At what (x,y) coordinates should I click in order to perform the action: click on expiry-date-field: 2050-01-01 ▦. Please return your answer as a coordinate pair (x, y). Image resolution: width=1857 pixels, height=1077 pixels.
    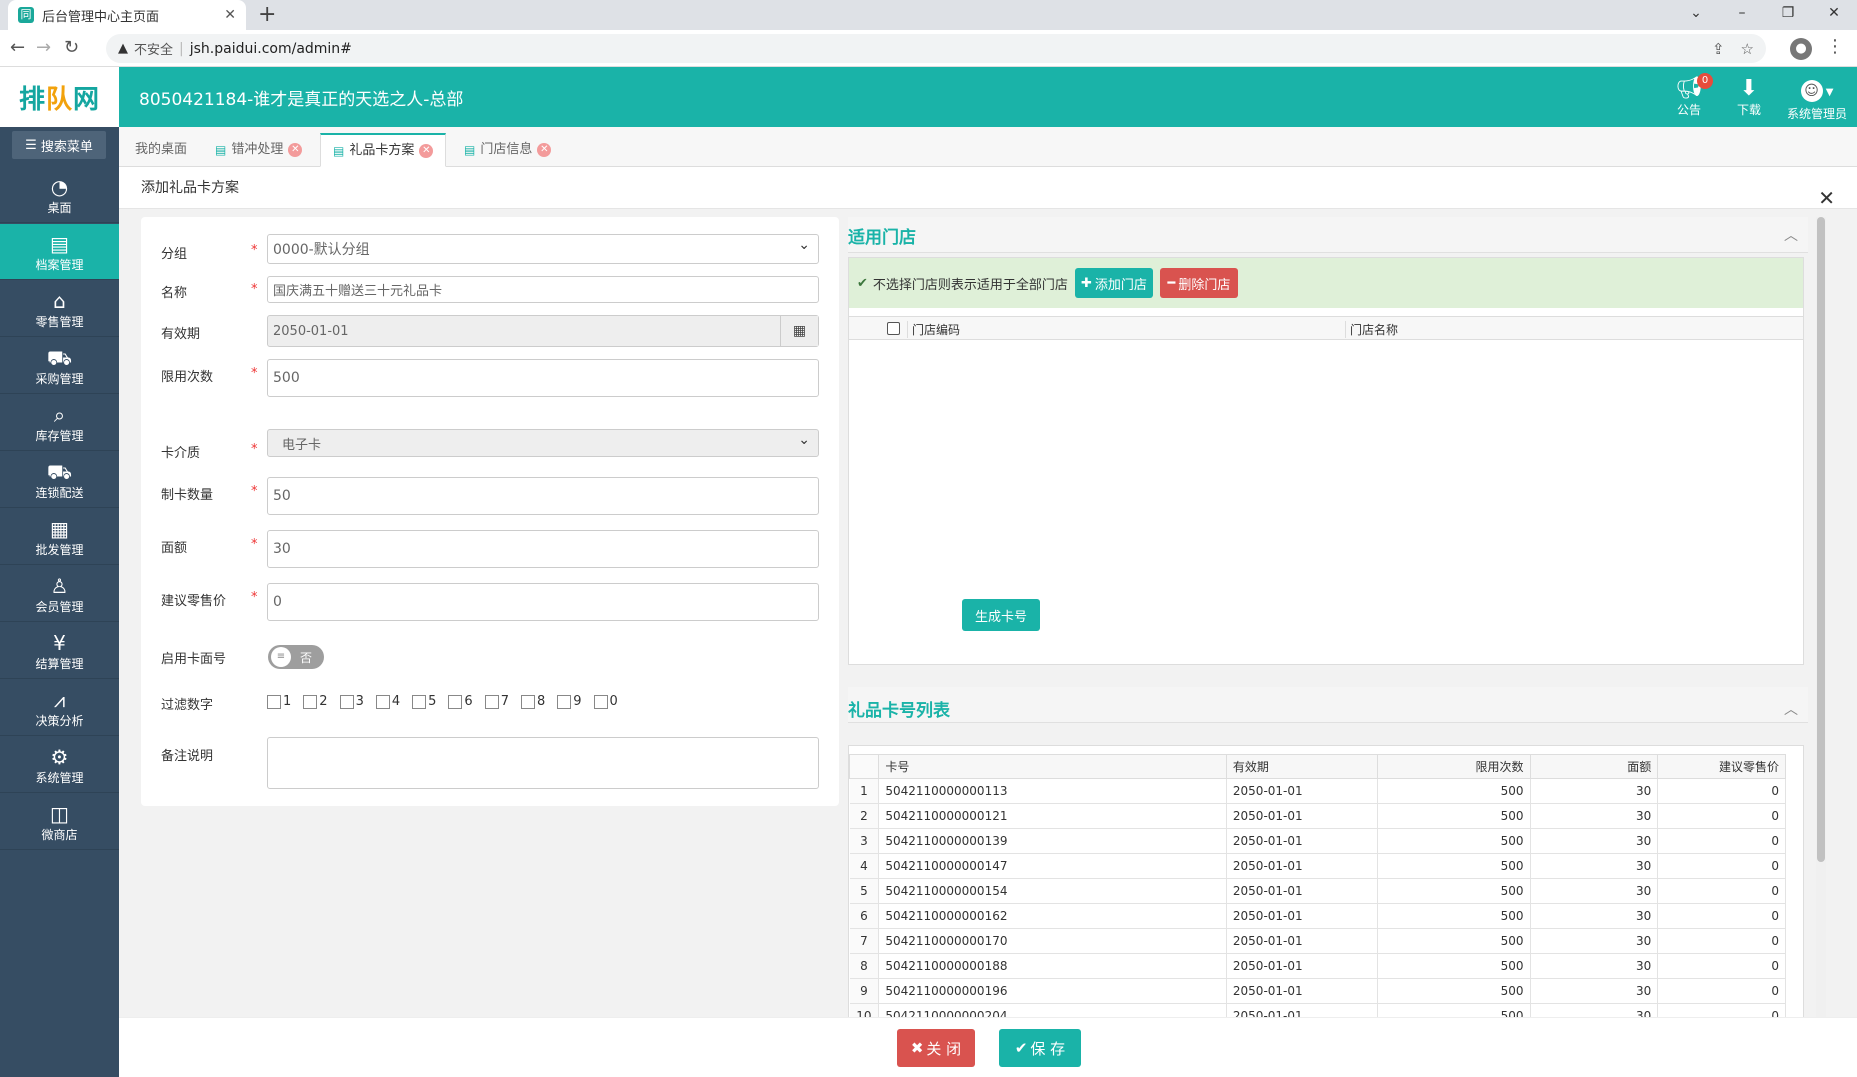
    Looking at the image, I should click on (543, 331).